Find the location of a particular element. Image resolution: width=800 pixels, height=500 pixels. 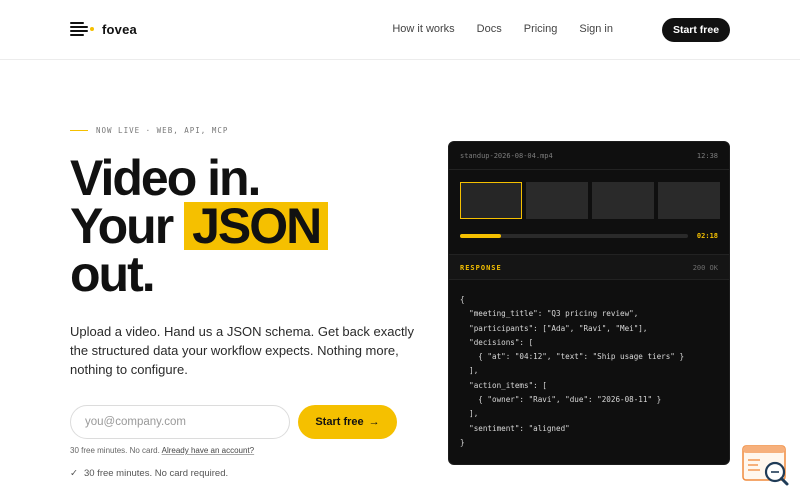

start-free-button: Start free → is located at coordinates (347, 422).